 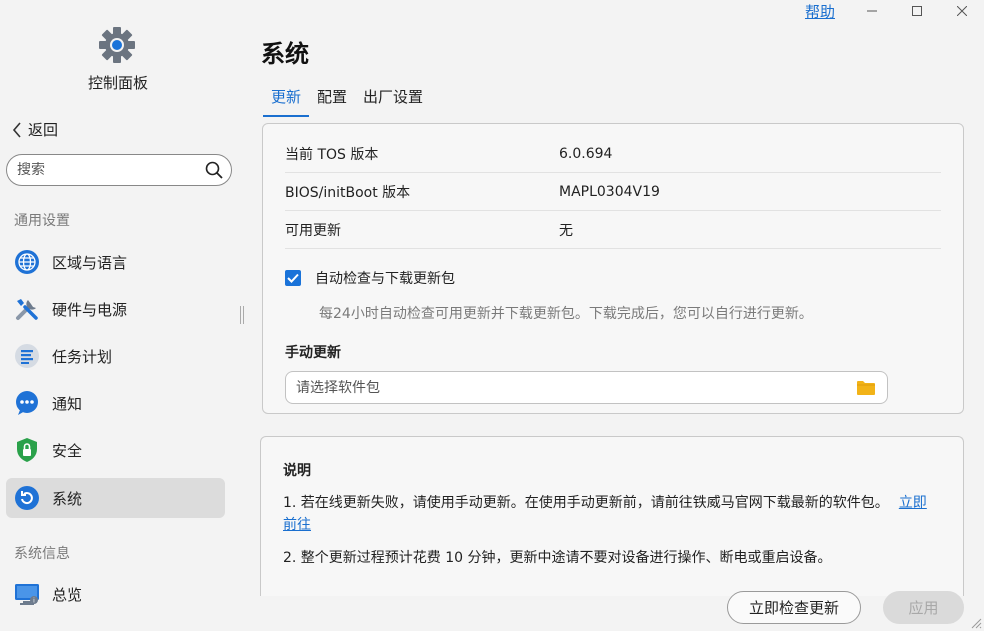 What do you see at coordinates (27, 309) in the screenshot?
I see `tools-icon` at bounding box center [27, 309].